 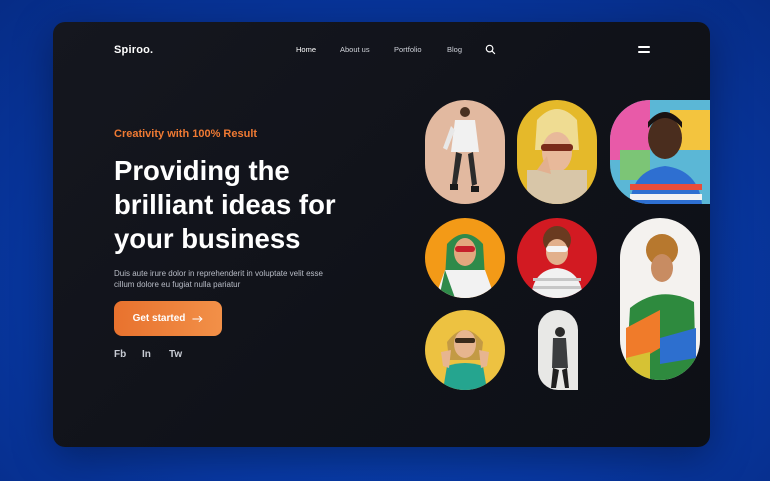 I want to click on menu-icon, so click(x=644, y=50).